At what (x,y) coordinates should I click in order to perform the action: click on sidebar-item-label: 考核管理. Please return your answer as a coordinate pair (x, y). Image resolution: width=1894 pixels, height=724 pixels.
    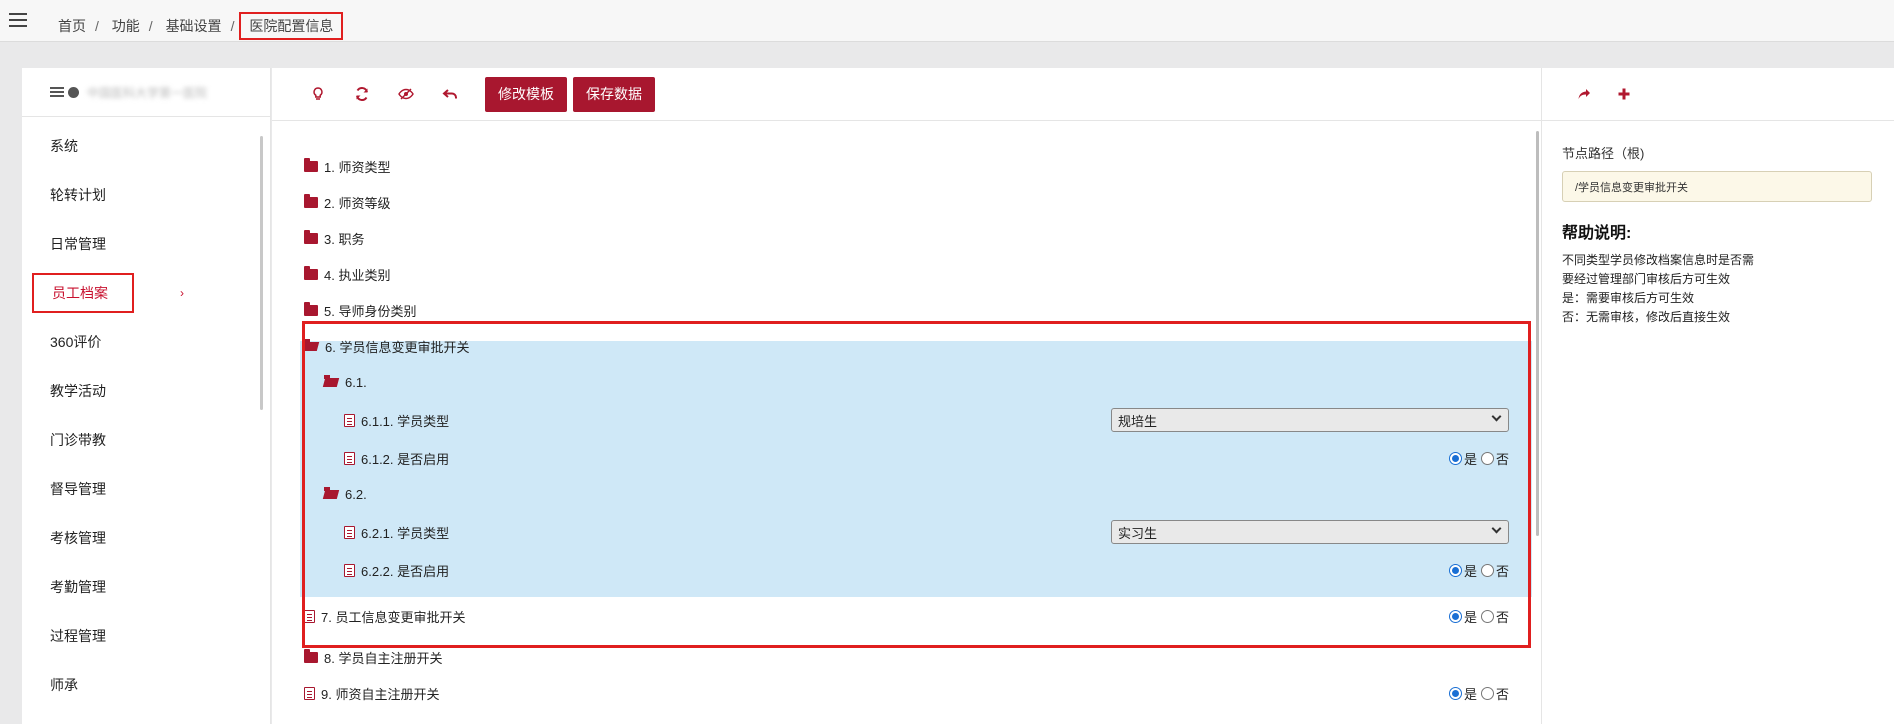
    Looking at the image, I should click on (78, 537).